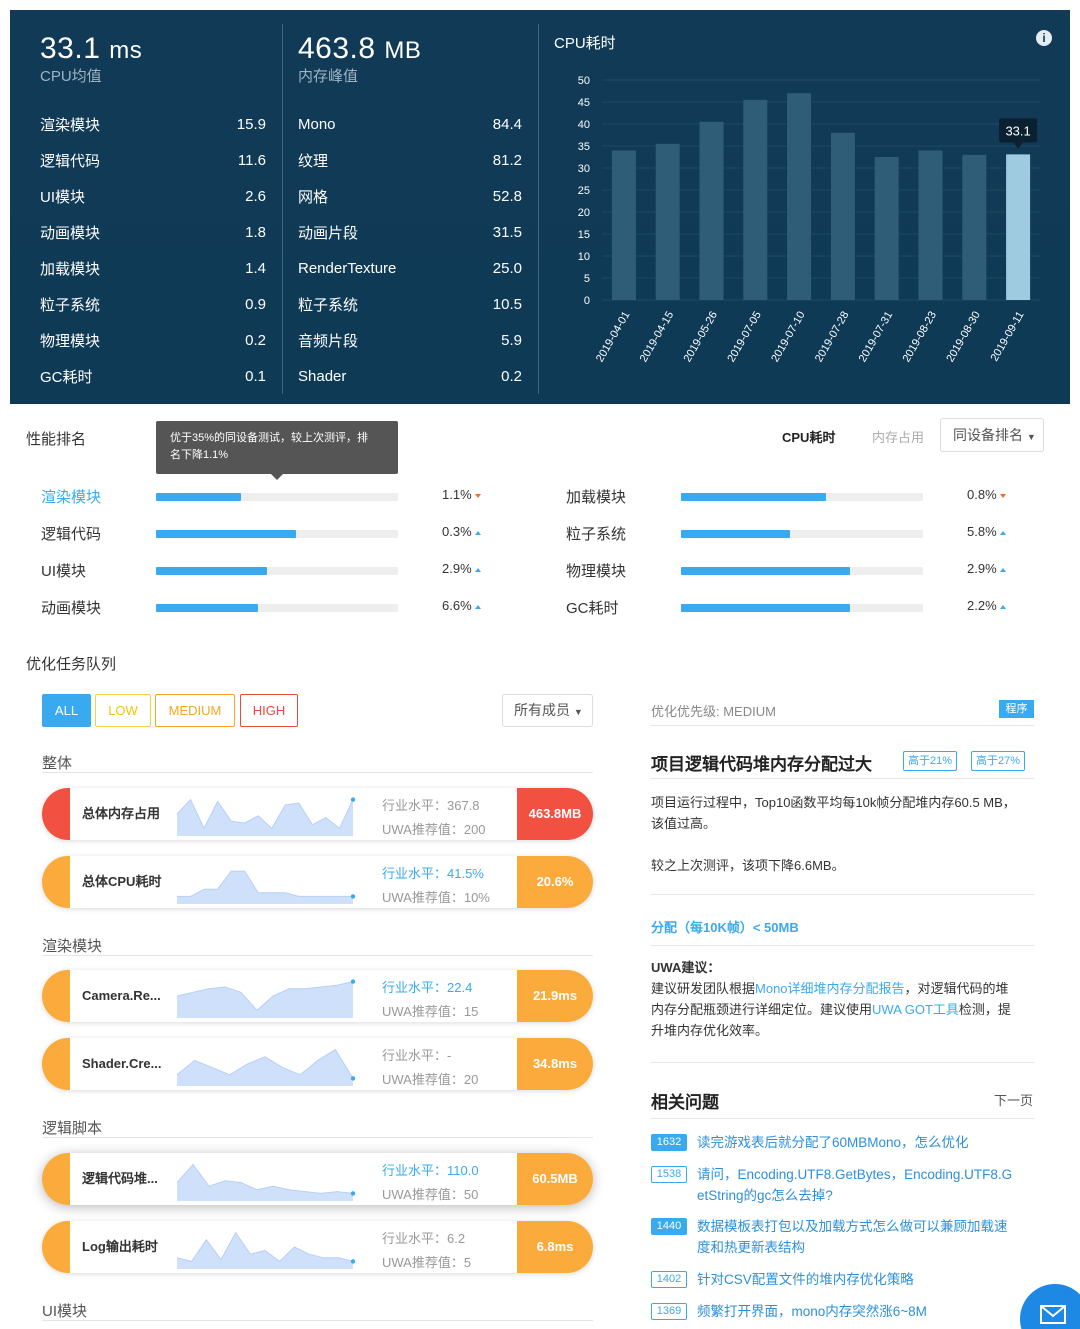 Image resolution: width=1080 pixels, height=1329 pixels. Describe the element at coordinates (555, 882) in the screenshot. I see `task-value: 20.6%` at that location.